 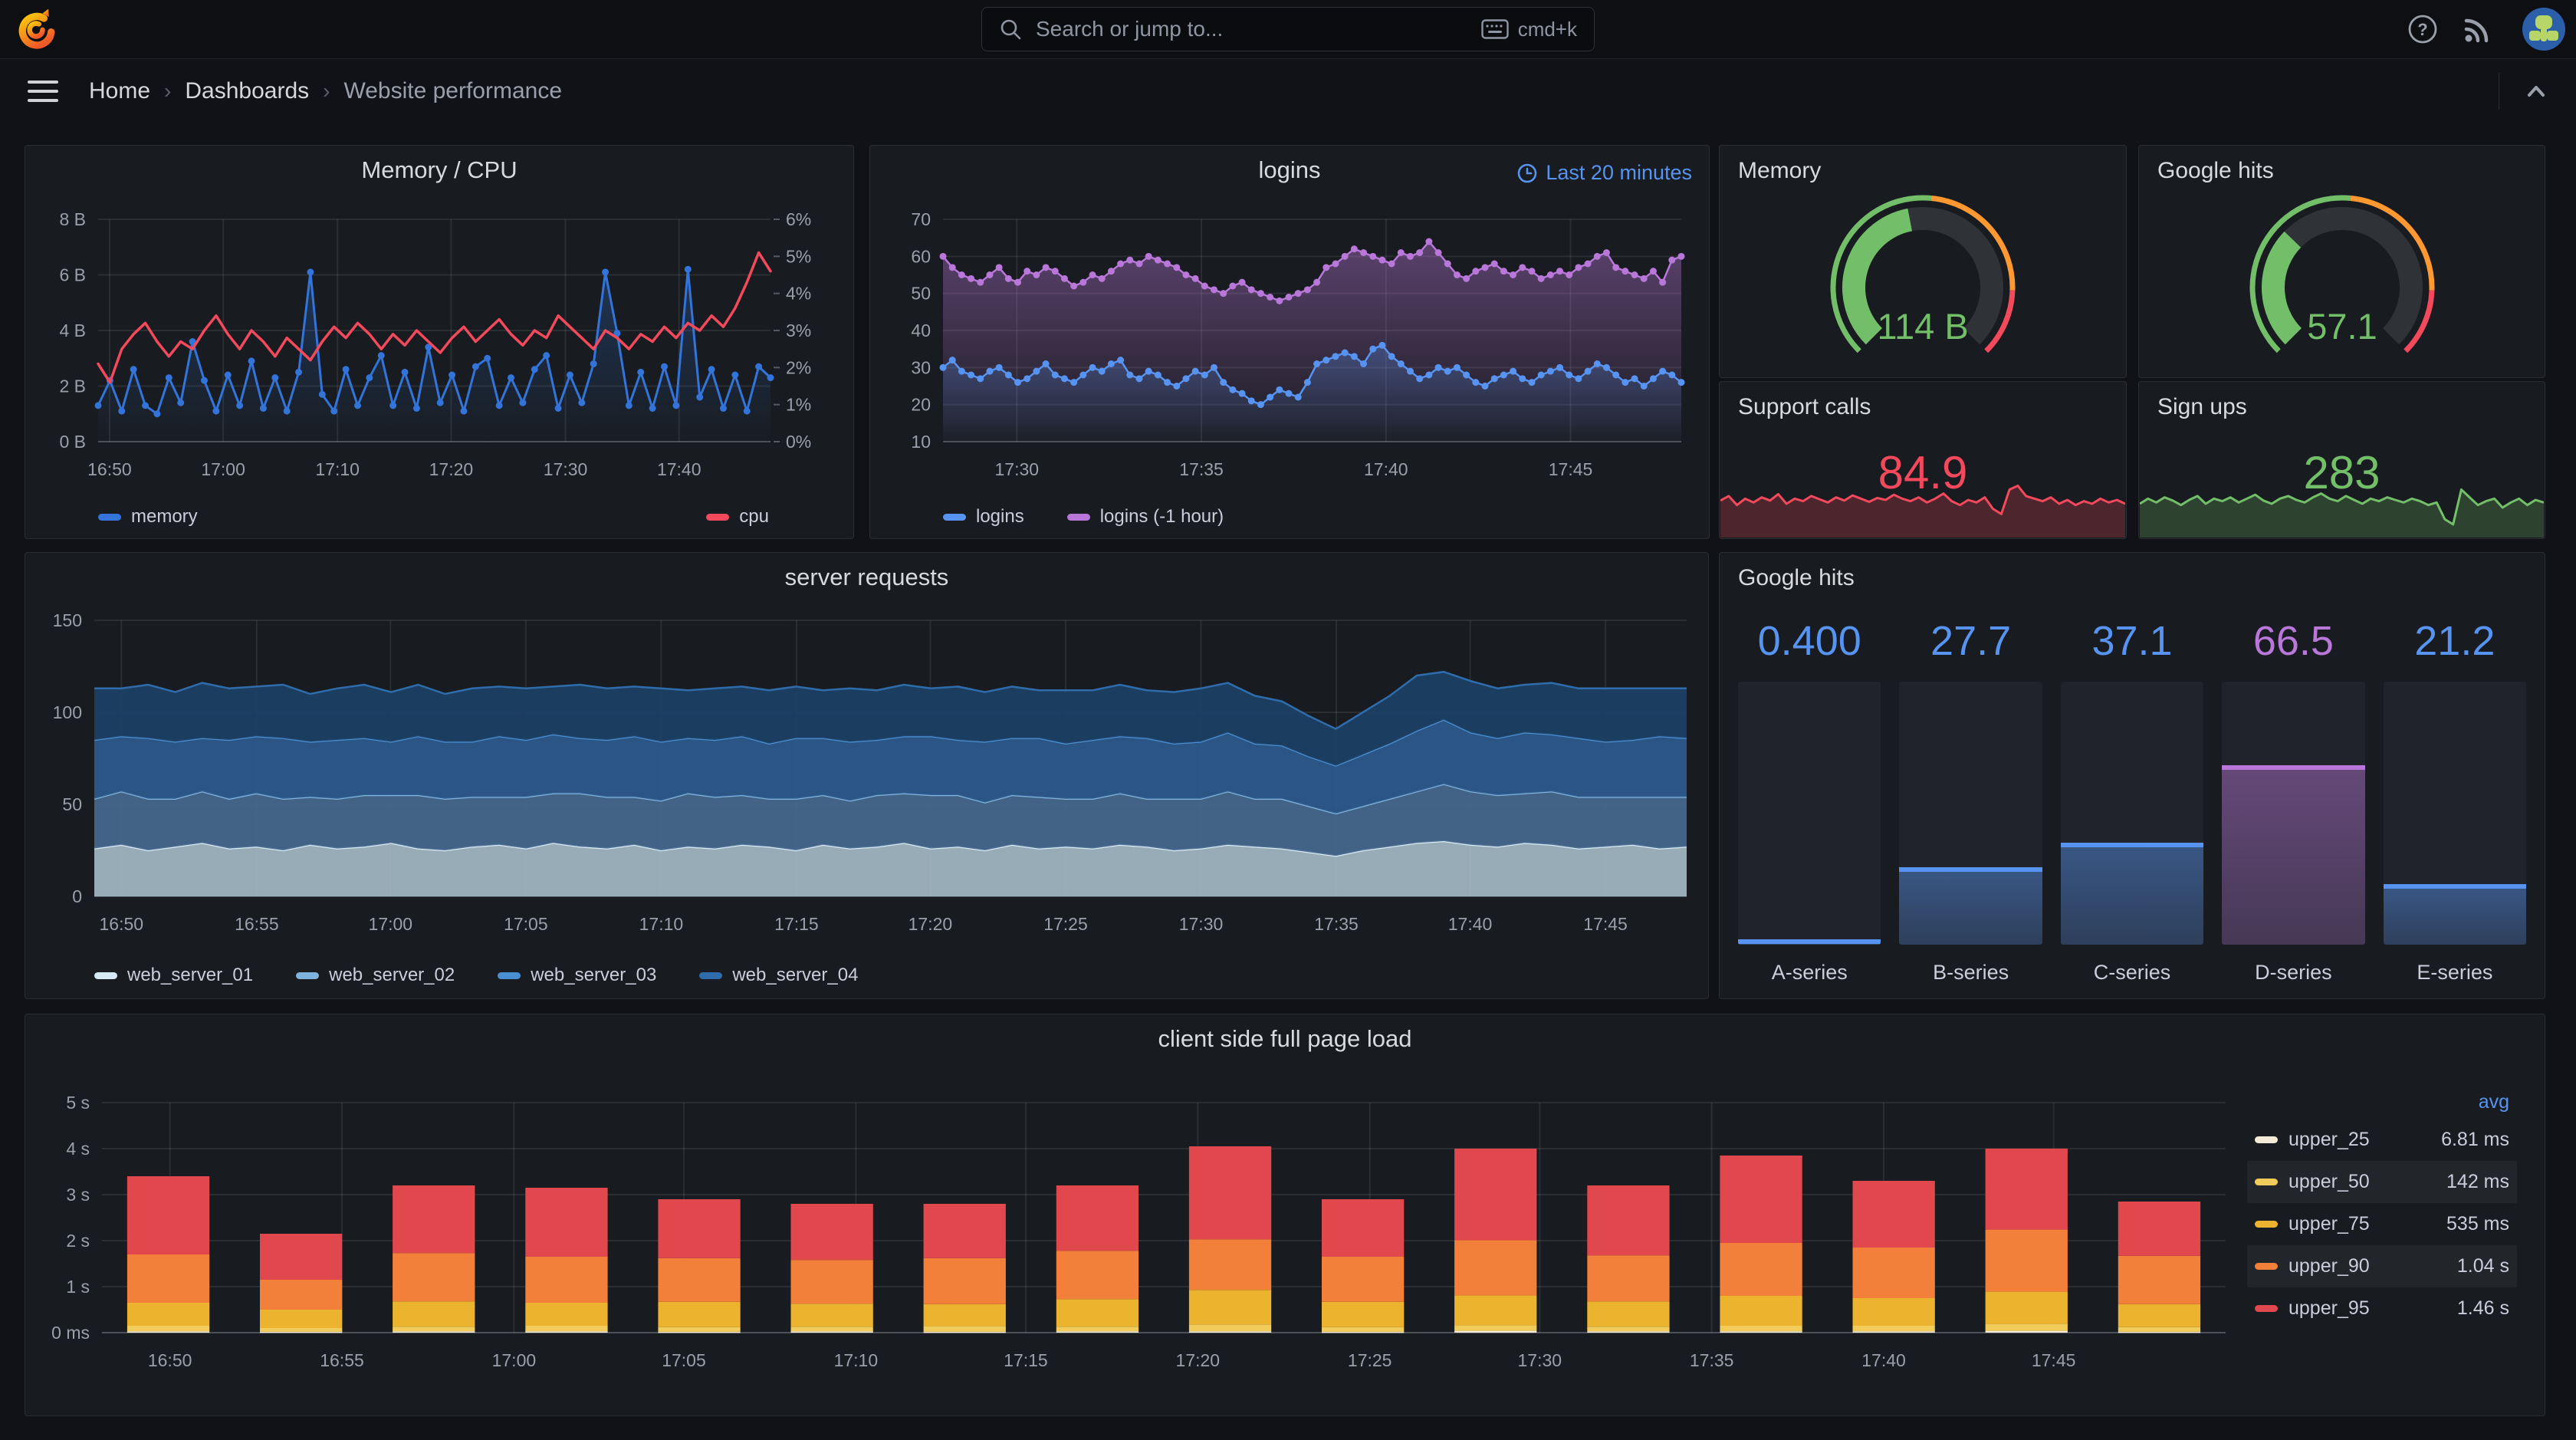 What do you see at coordinates (921, 256) in the screenshot?
I see `svg-text: 60` at bounding box center [921, 256].